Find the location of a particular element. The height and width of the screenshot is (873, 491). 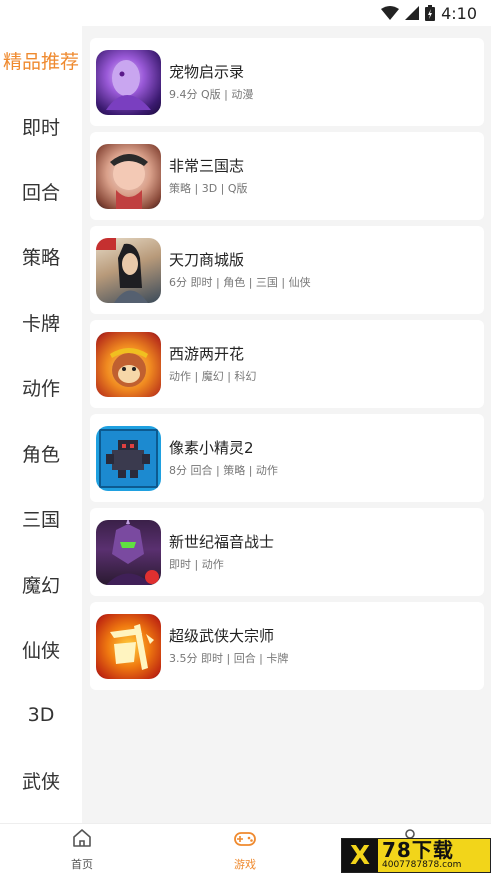

mecha-icon is located at coordinates (128, 552).